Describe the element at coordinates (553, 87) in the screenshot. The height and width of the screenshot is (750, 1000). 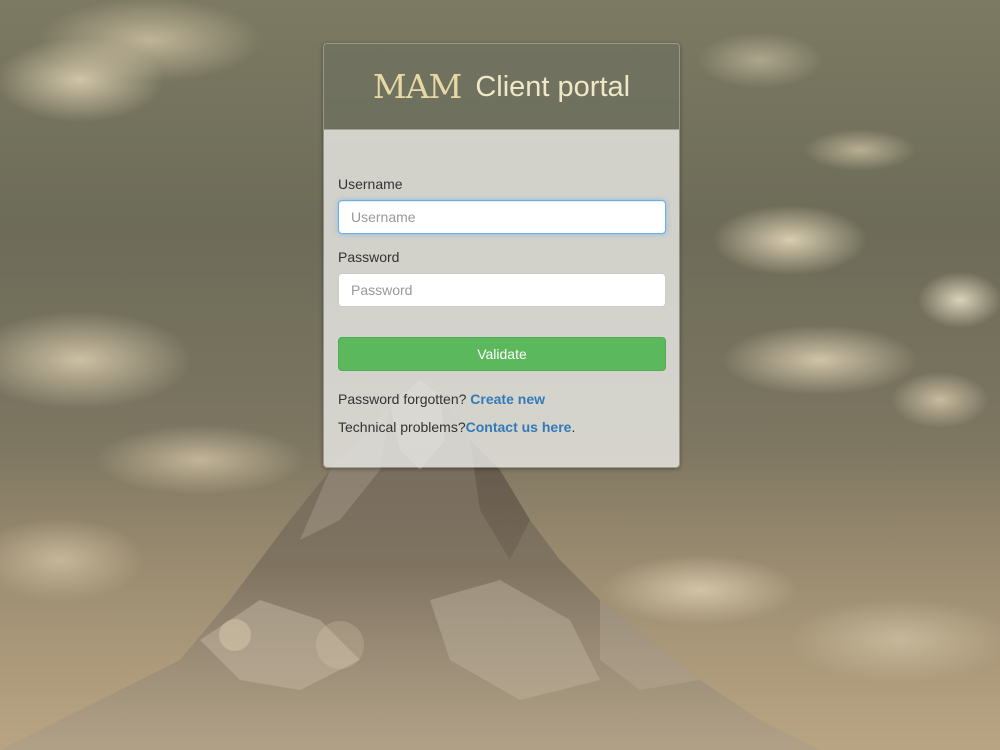
I see `page-title: Client portal` at that location.